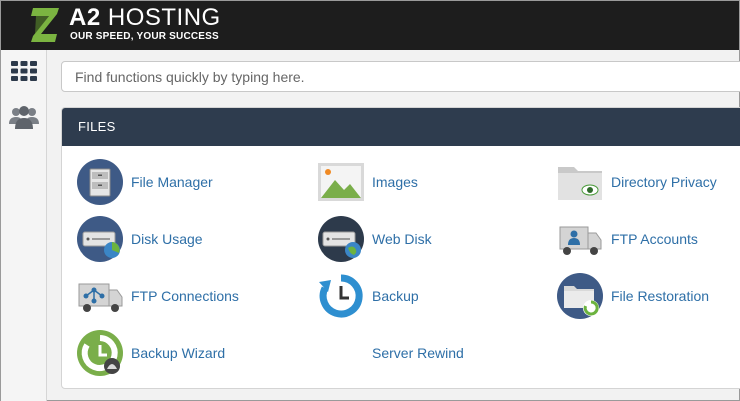 The image size is (740, 401). I want to click on ftp-accounts-link: FTP Accounts, so click(627, 239).